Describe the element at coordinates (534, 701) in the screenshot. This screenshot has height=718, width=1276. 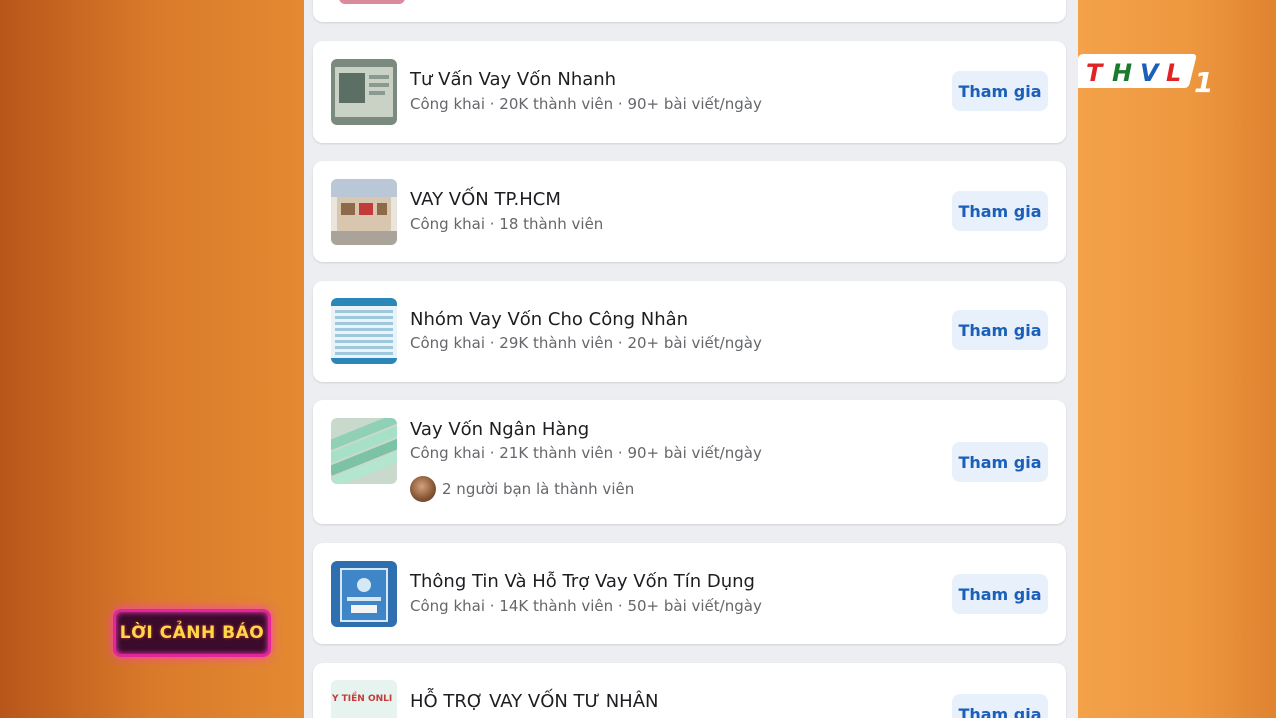
I see `group-name: HỖ TRỢ VAY VỐN TƯ NHÂN` at that location.